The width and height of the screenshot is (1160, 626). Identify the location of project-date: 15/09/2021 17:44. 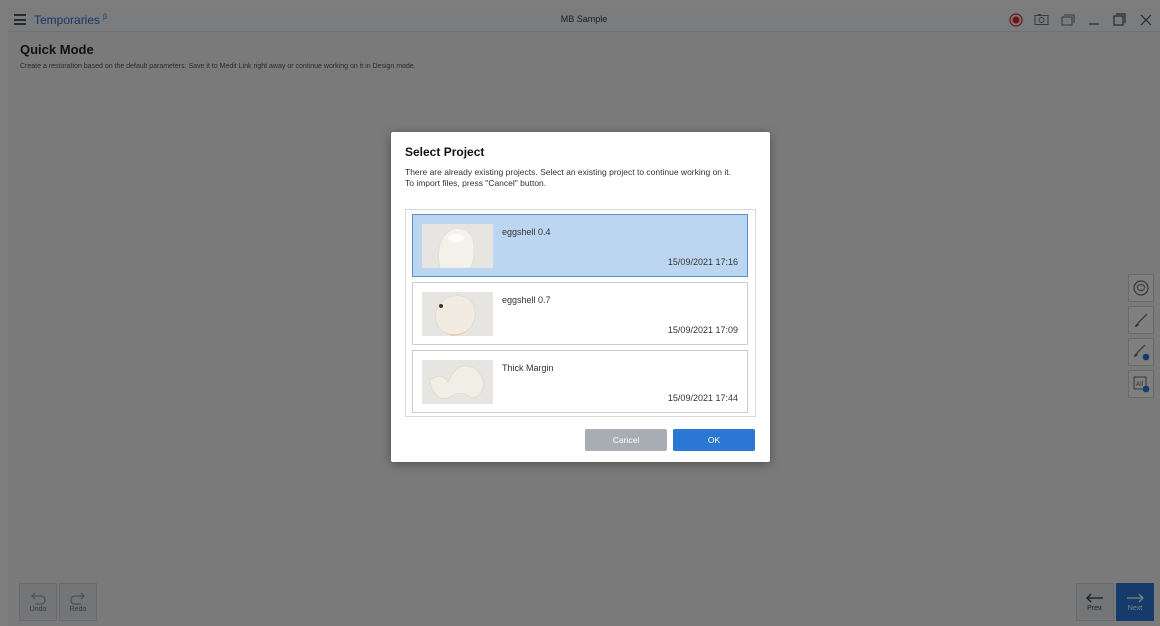
(702, 398).